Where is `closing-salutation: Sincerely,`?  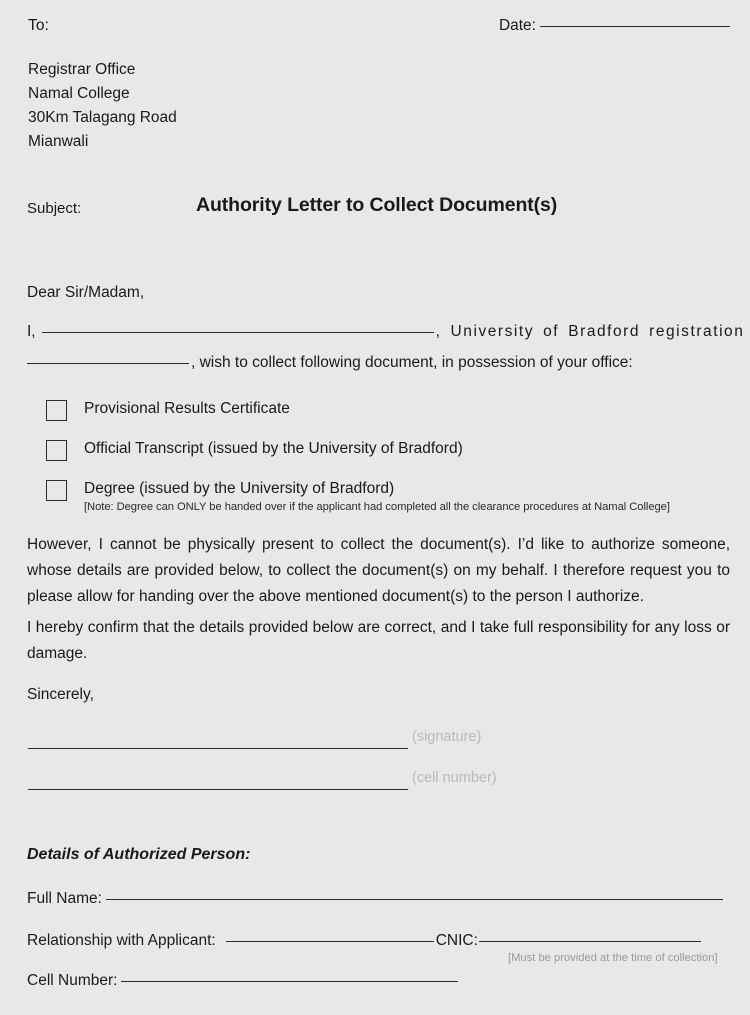
closing-salutation: Sincerely, is located at coordinates (60, 694).